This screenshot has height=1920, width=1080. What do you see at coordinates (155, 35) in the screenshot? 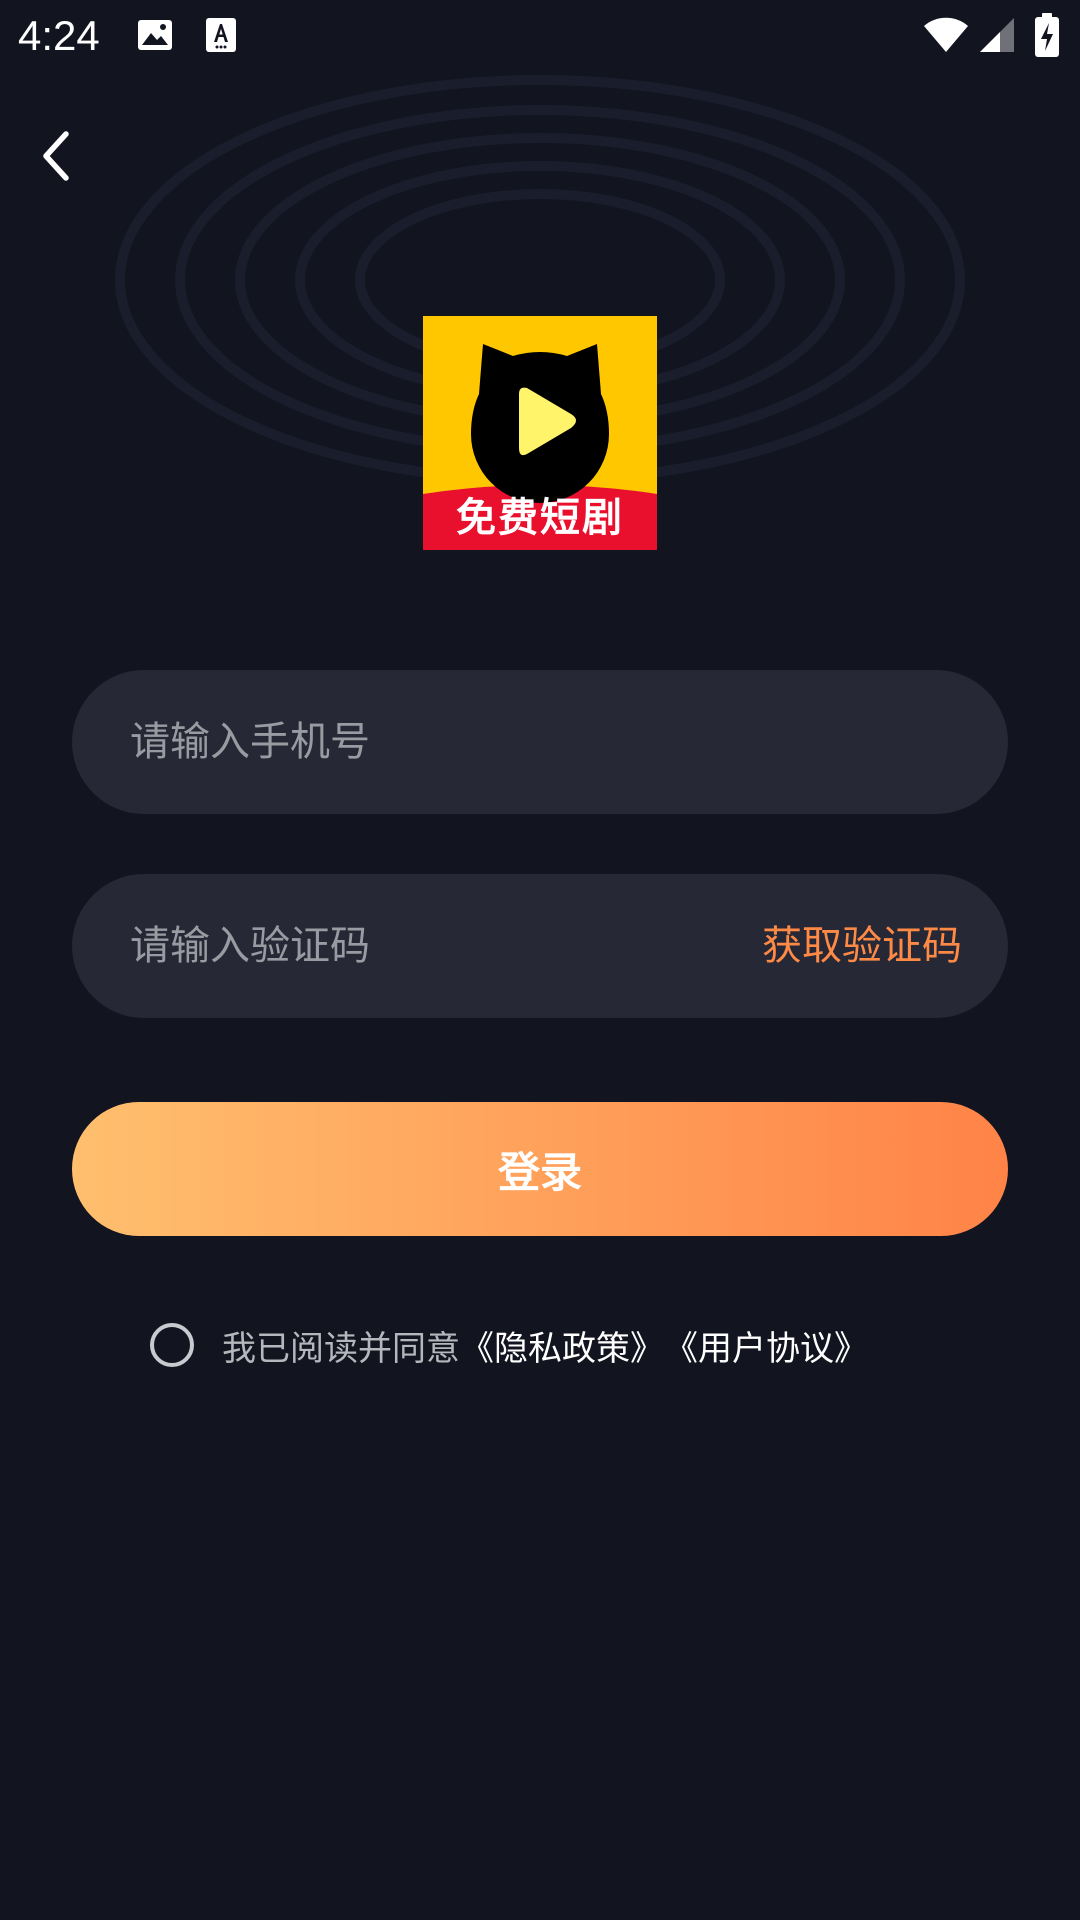
I see `gallery-notification-icon` at bounding box center [155, 35].